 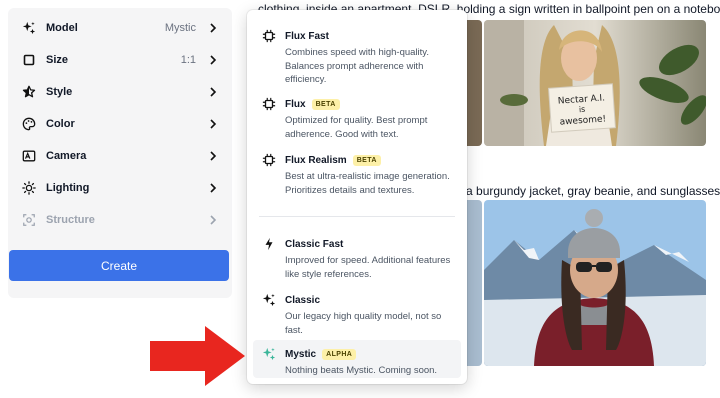 I want to click on setting-color: Color, so click(x=120, y=124).